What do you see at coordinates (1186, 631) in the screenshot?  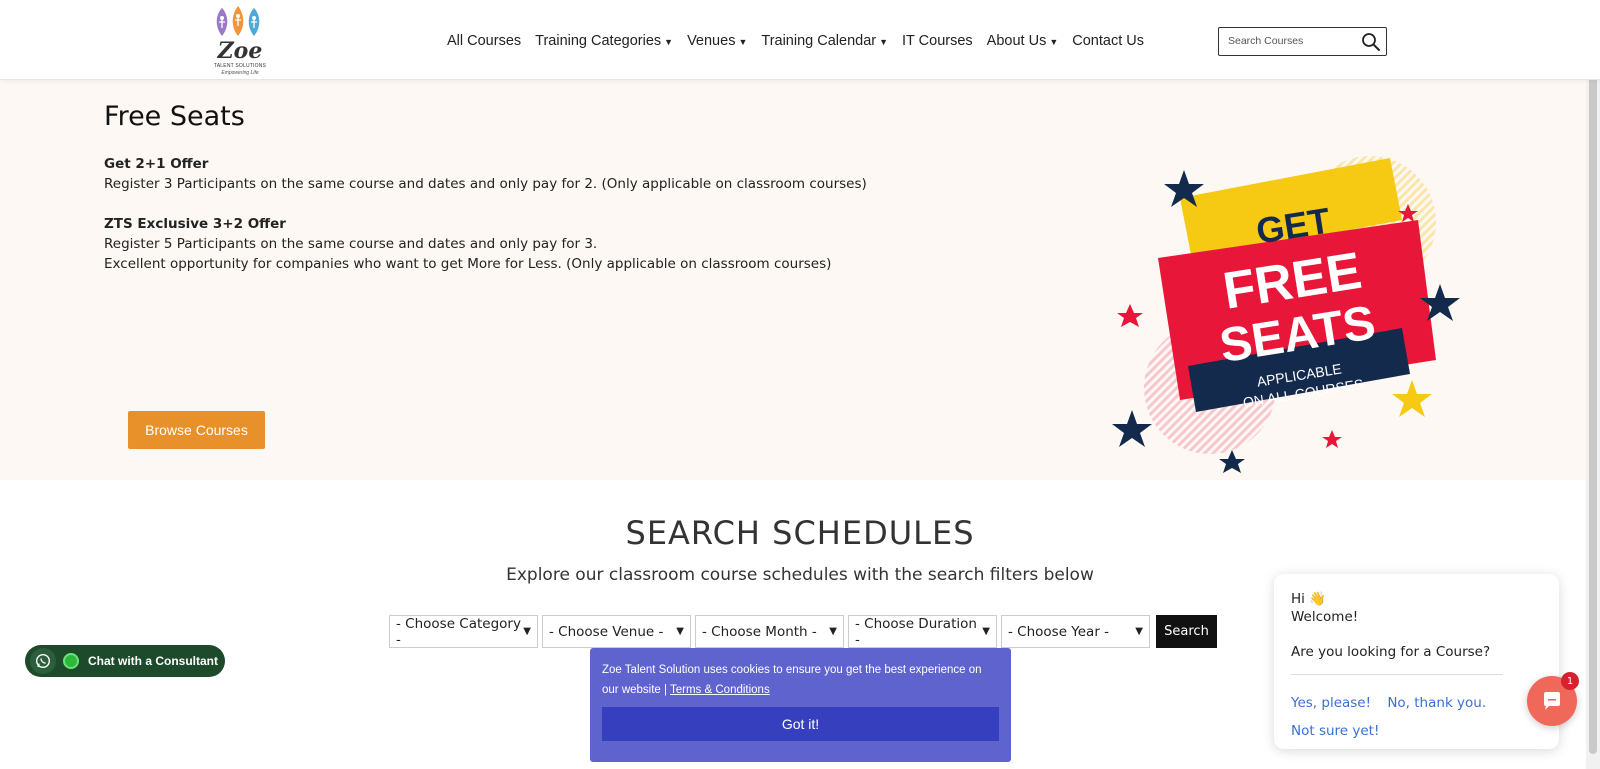 I see `schedule-search-button: Search` at bounding box center [1186, 631].